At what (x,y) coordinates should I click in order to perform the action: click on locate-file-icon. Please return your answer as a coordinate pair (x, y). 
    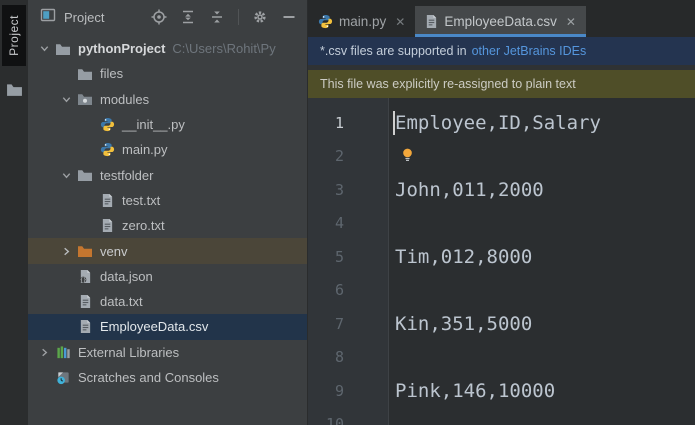
    Looking at the image, I should click on (159, 17).